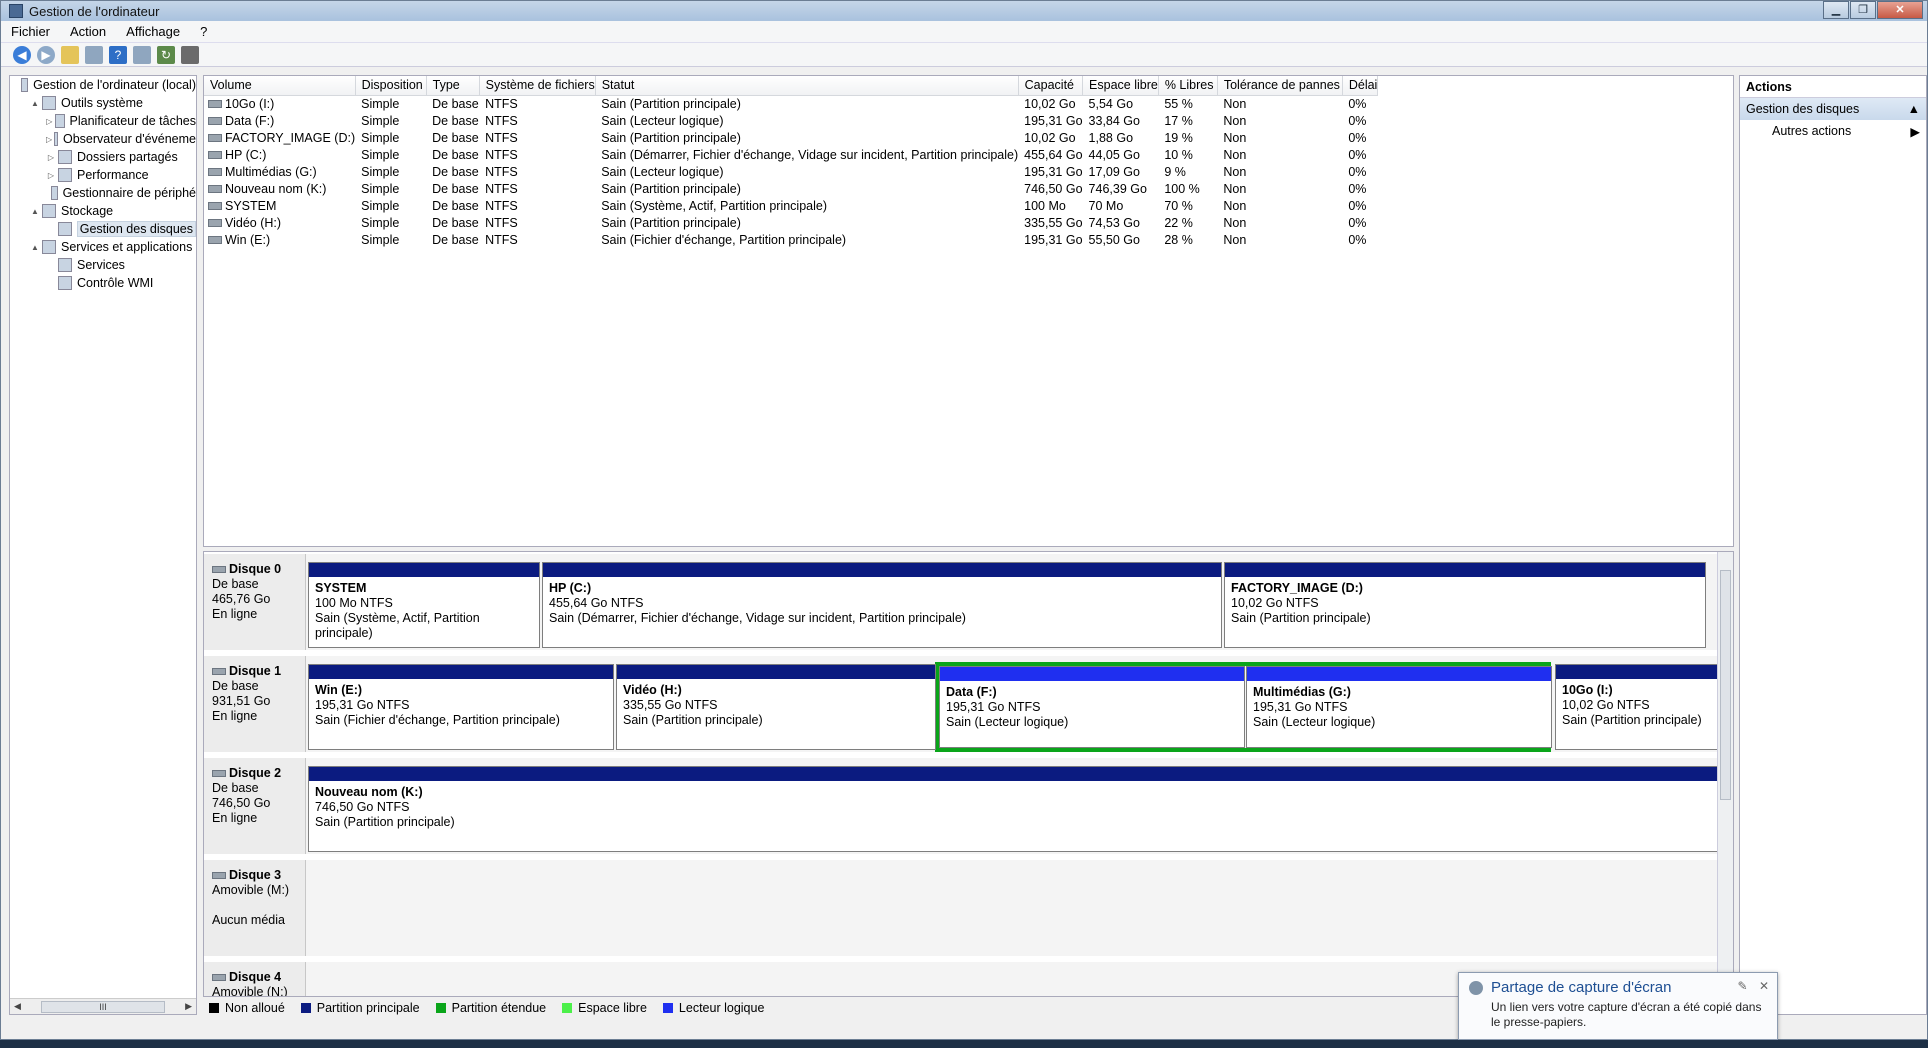 This screenshot has height=1048, width=1928. Describe the element at coordinates (1833, 109) in the screenshot. I see `actions-section-disk-management: Gestion des disques ▲` at that location.